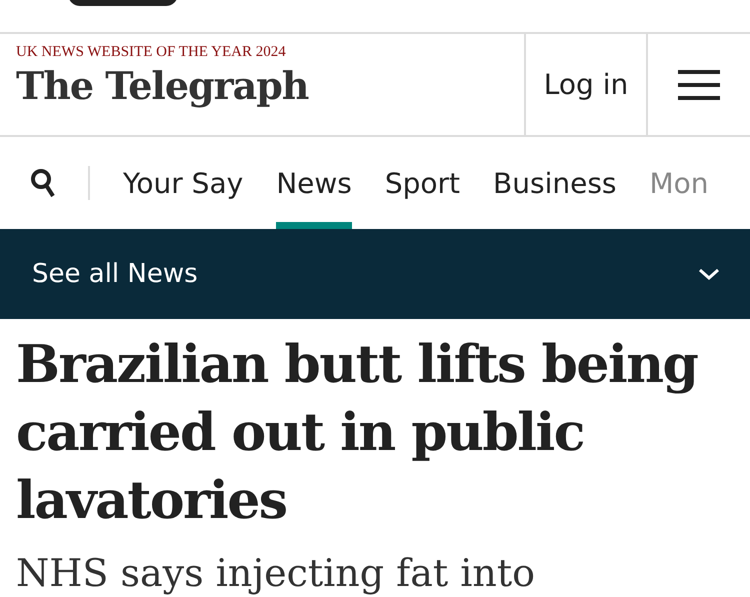 Image resolution: width=750 pixels, height=597 pixels. I want to click on nav-tab: Mon, so click(679, 183).